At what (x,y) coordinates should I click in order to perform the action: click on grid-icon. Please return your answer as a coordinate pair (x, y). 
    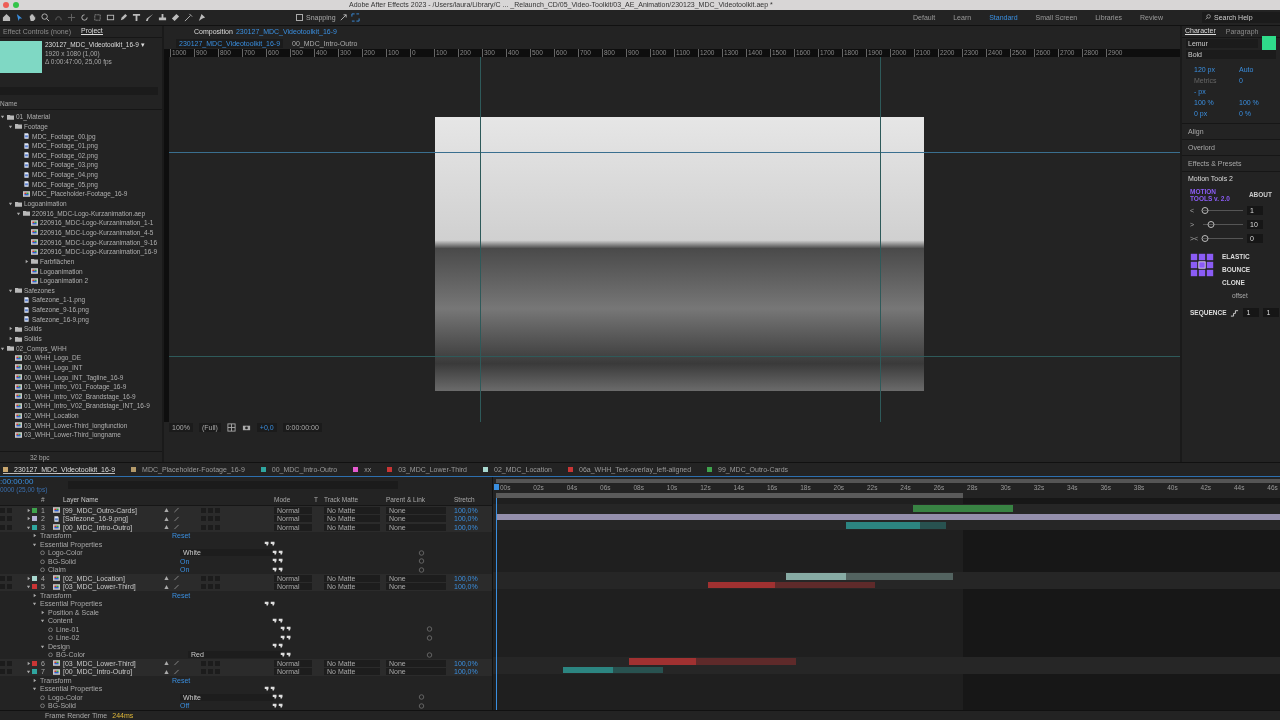
    Looking at the image, I should click on (231, 428).